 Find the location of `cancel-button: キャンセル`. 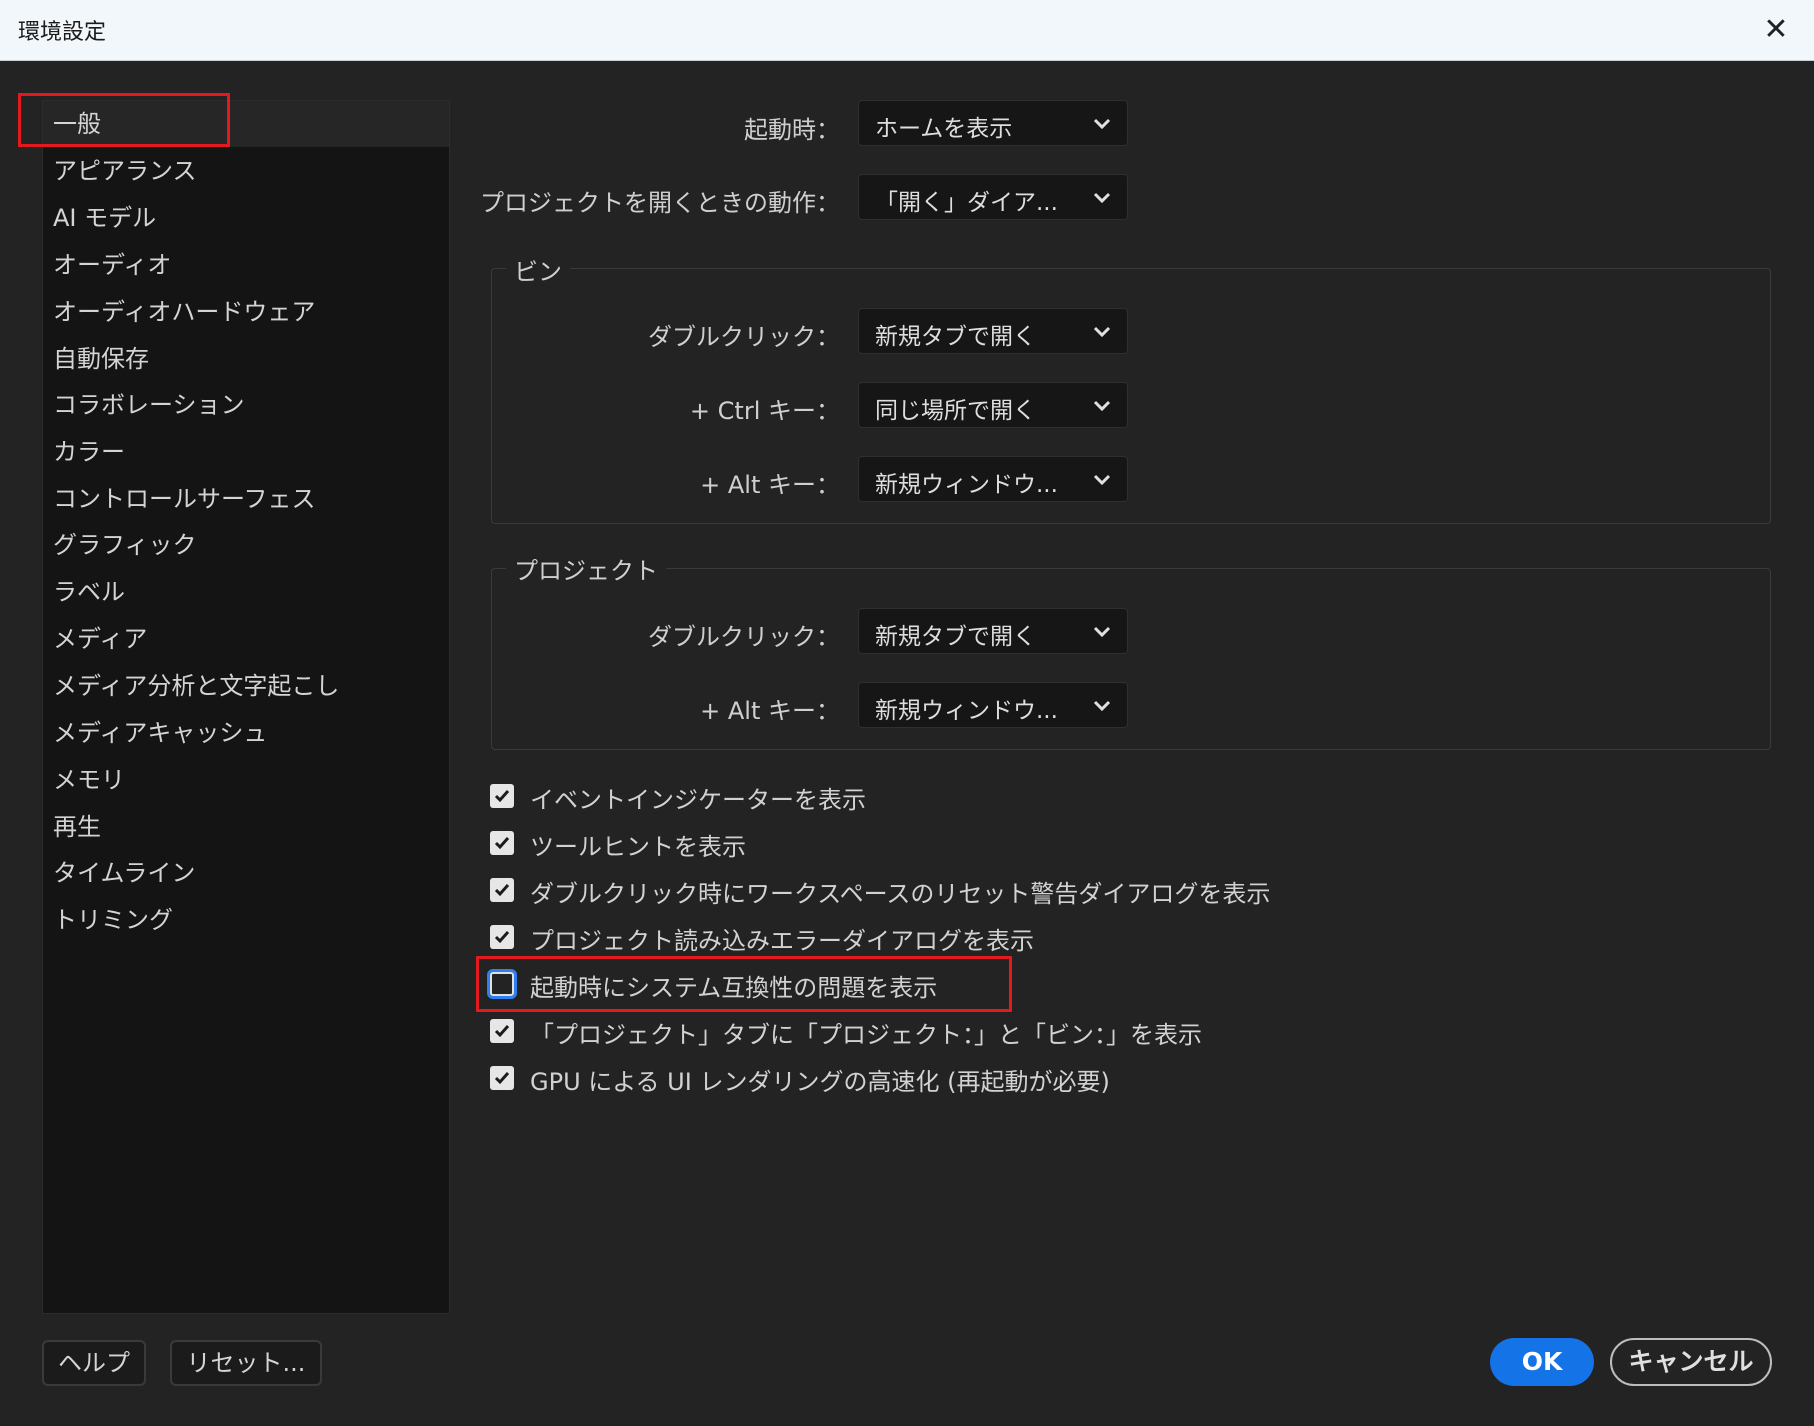

cancel-button: キャンセル is located at coordinates (1691, 1362).